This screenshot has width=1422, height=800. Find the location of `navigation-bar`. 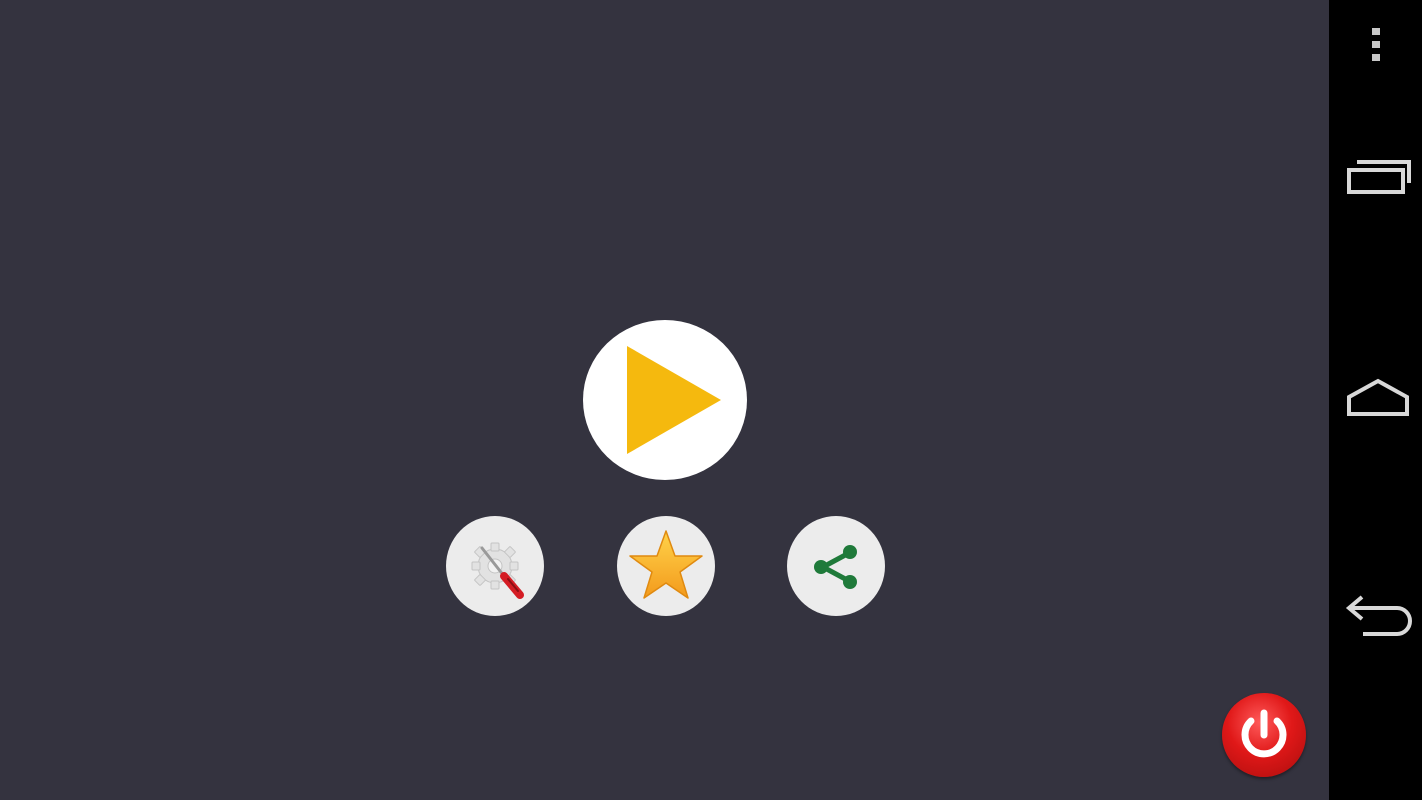

navigation-bar is located at coordinates (1375, 400).